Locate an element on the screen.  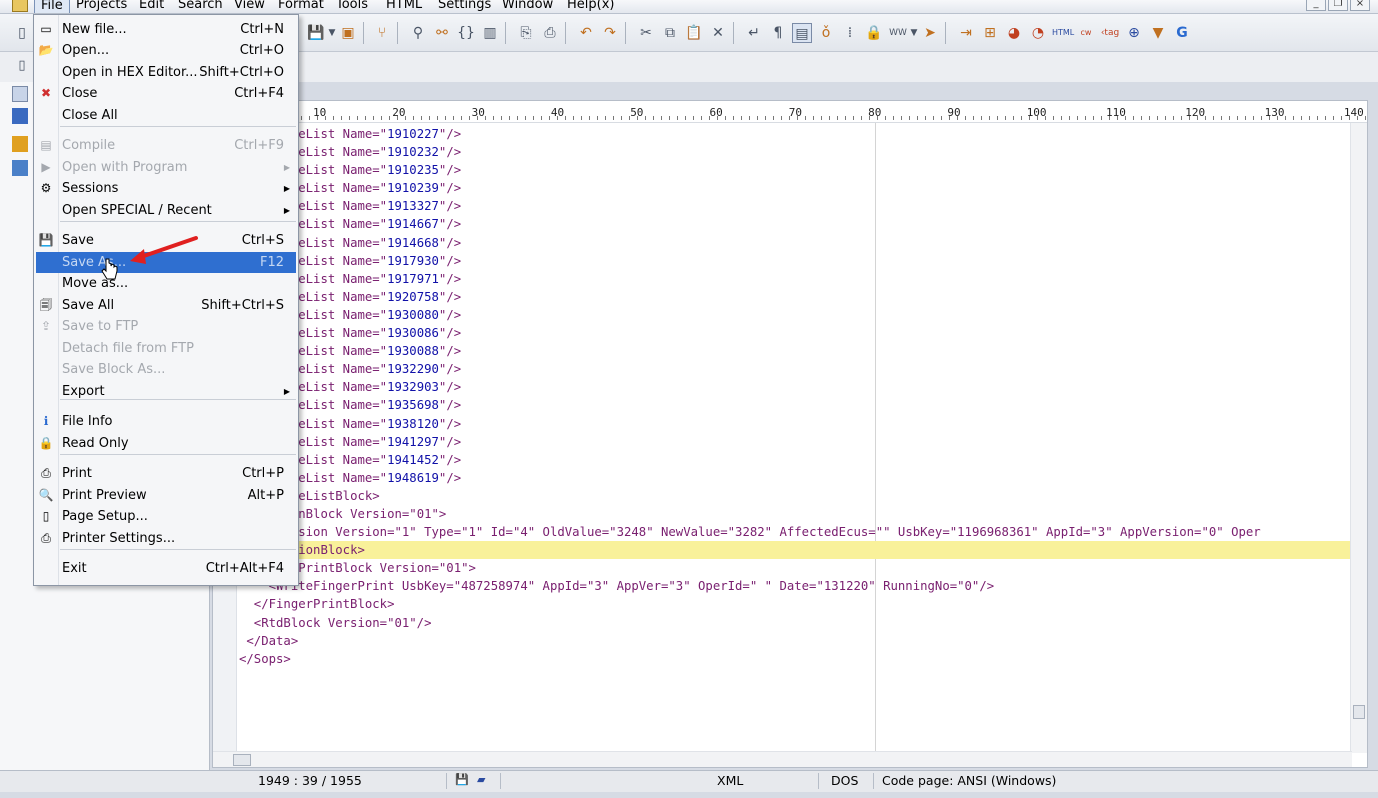
filter-icon: ▼ is located at coordinates (1158, 33).